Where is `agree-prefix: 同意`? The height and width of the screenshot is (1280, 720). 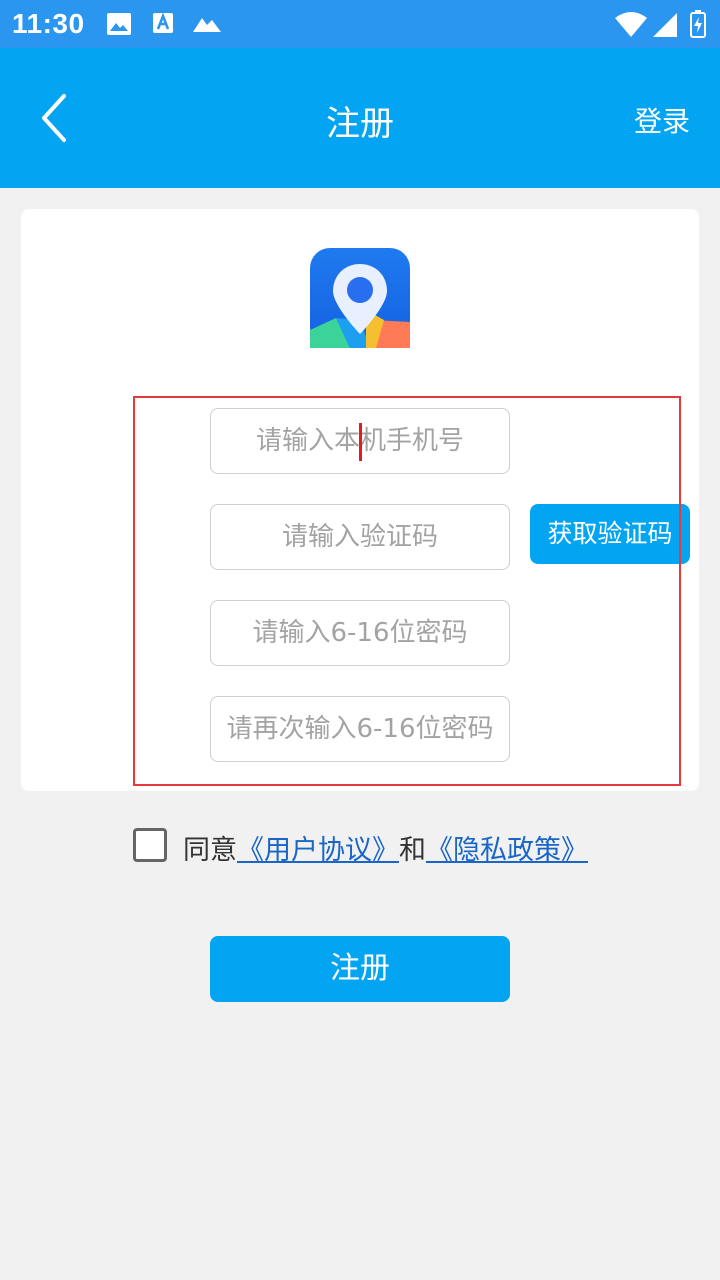
agree-prefix: 同意 is located at coordinates (210, 850).